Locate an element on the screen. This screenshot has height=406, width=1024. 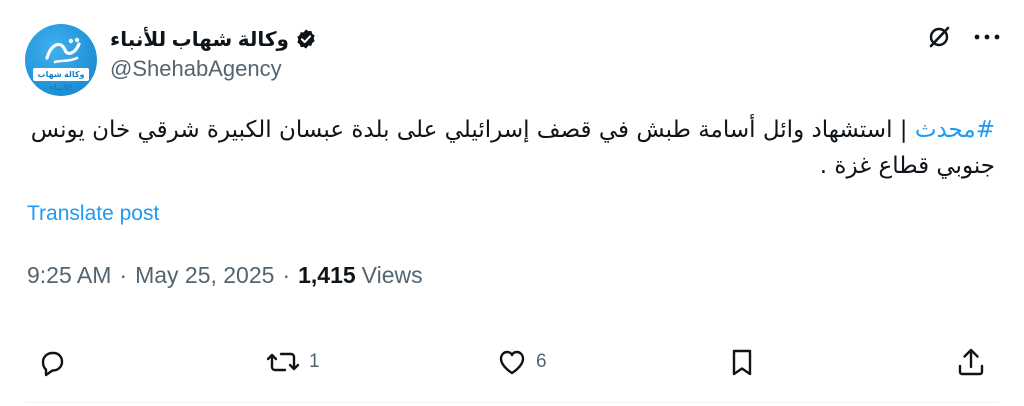
reply-button is located at coordinates (56, 362).